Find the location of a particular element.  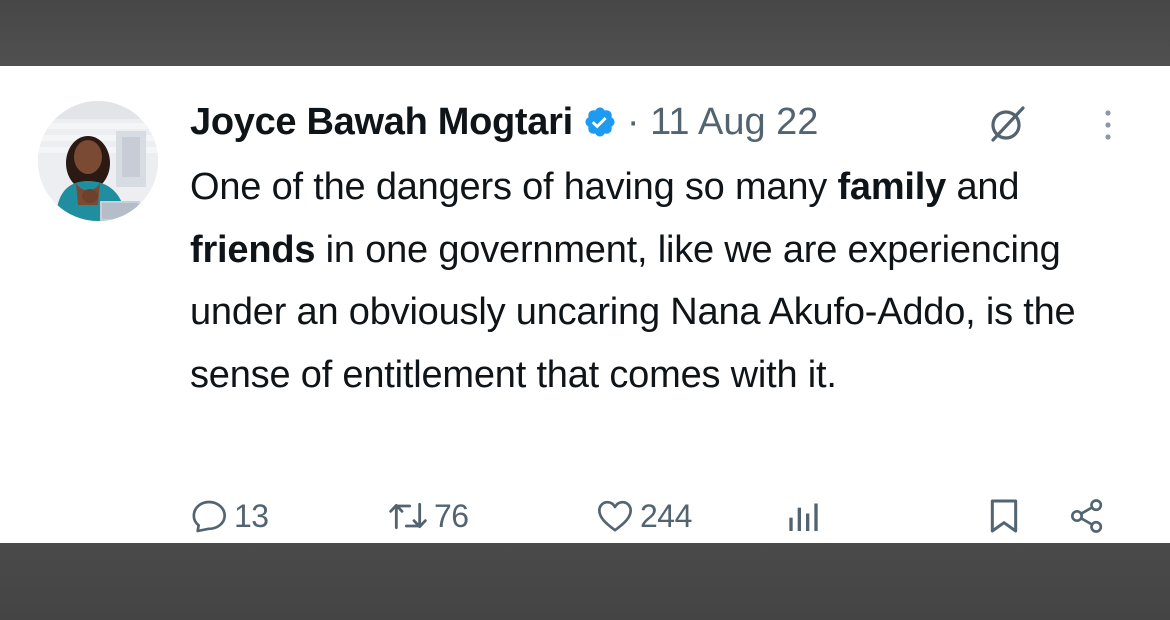

reply-button: 13 is located at coordinates (229, 516).